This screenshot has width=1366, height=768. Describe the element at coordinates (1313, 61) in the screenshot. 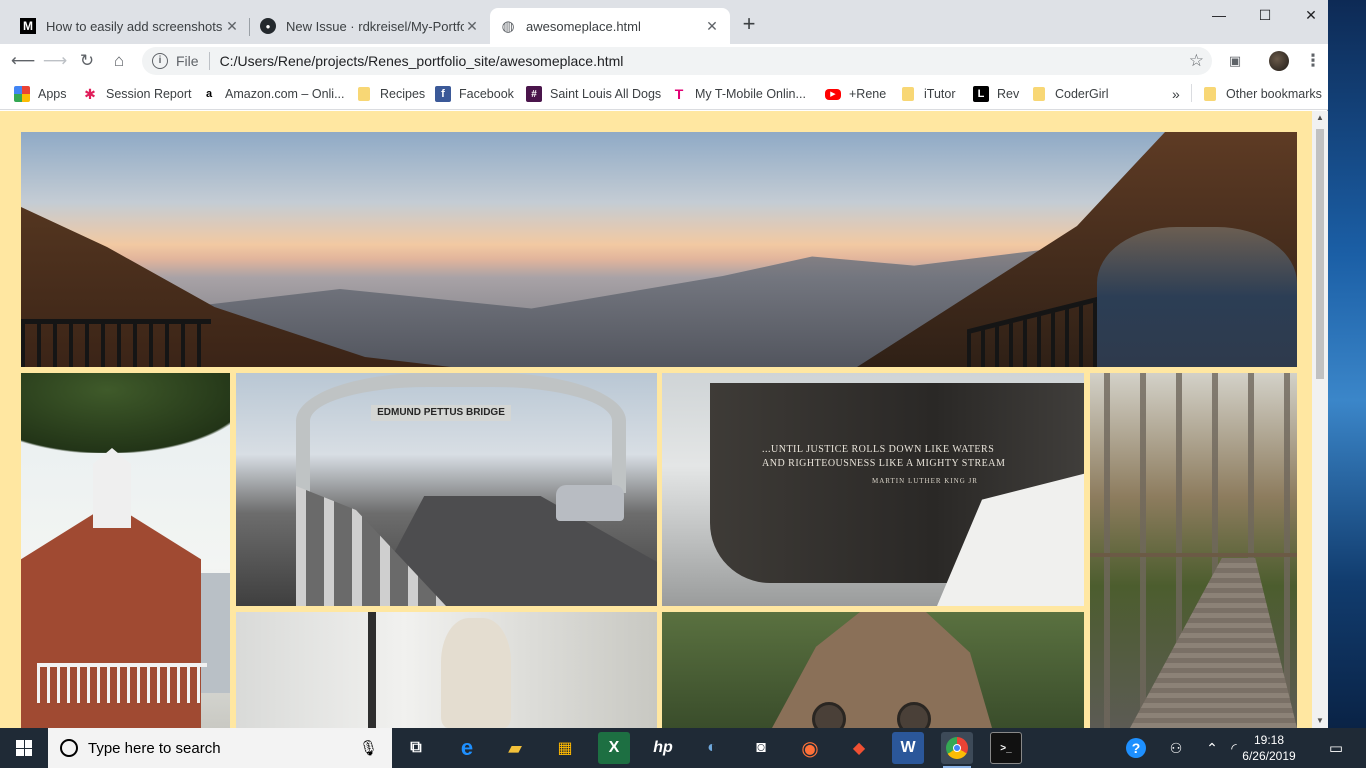

I see `menu-icon: ⋮` at that location.